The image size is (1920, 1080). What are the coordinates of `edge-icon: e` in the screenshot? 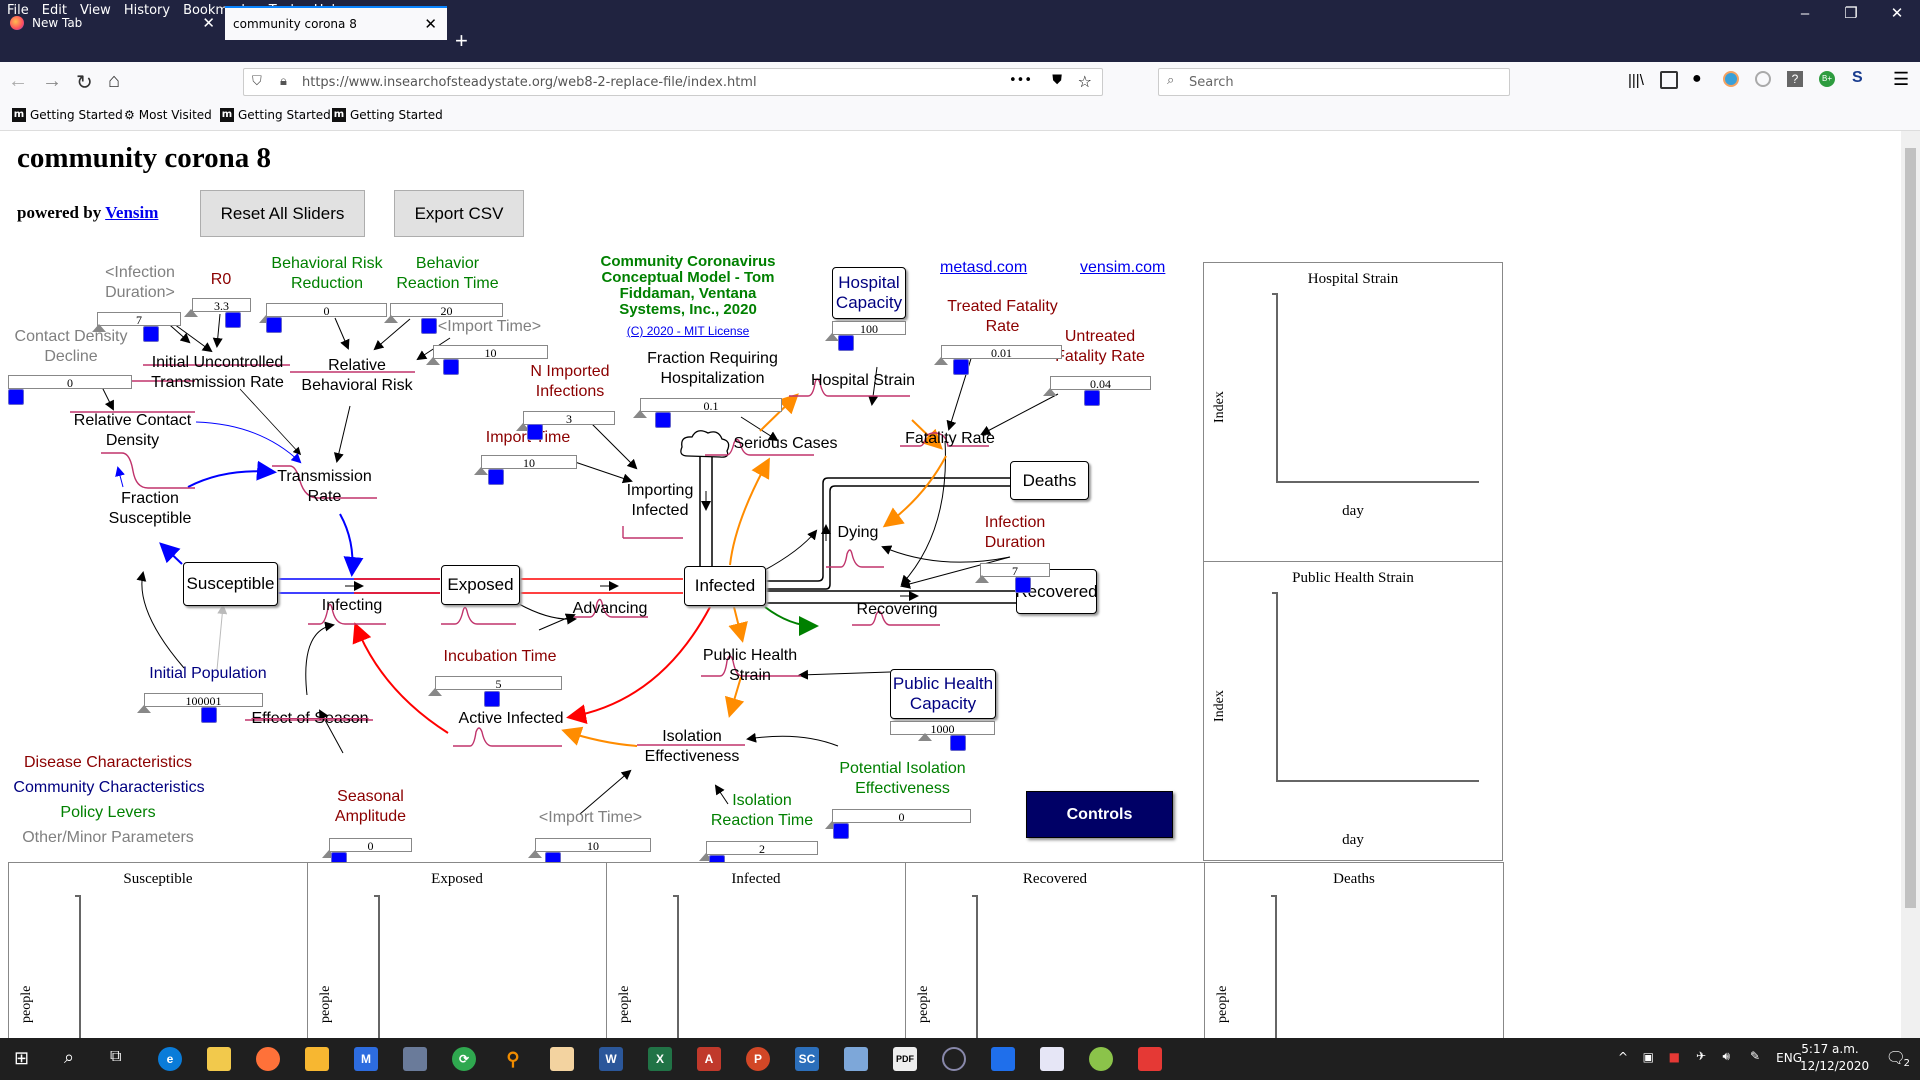 It's located at (170, 1059).